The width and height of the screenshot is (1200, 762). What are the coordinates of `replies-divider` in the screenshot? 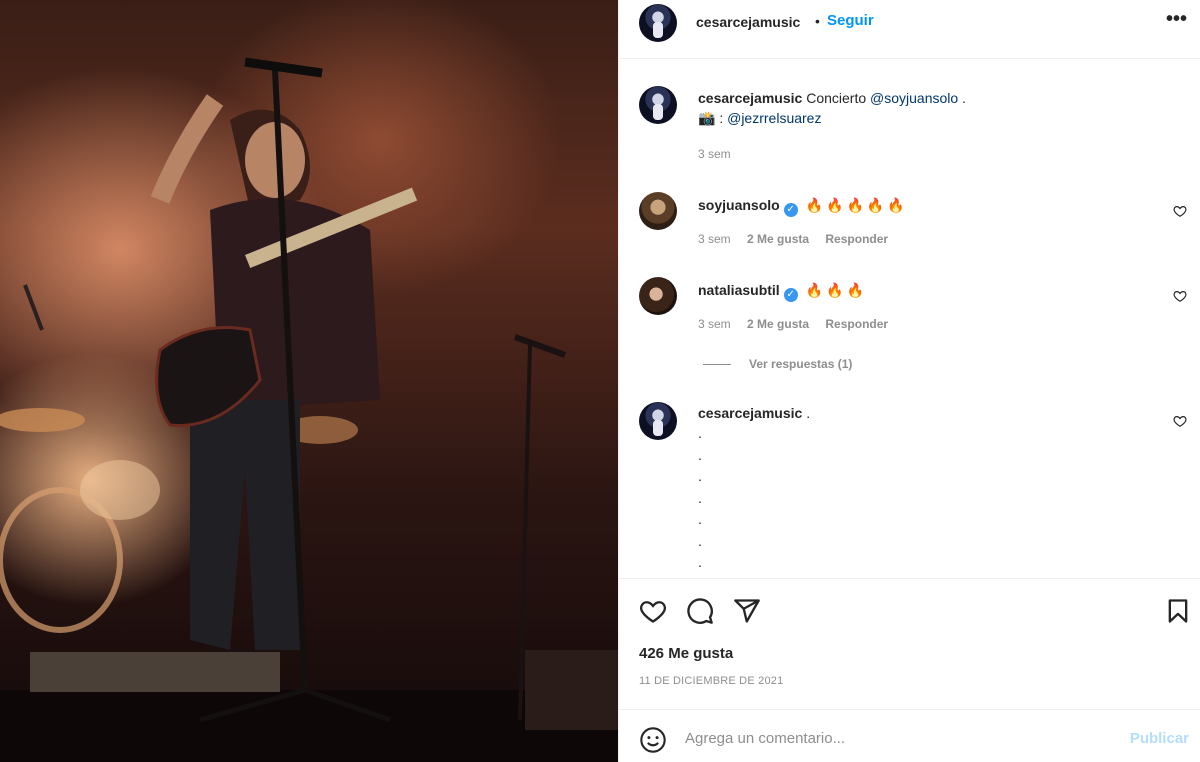 It's located at (717, 365).